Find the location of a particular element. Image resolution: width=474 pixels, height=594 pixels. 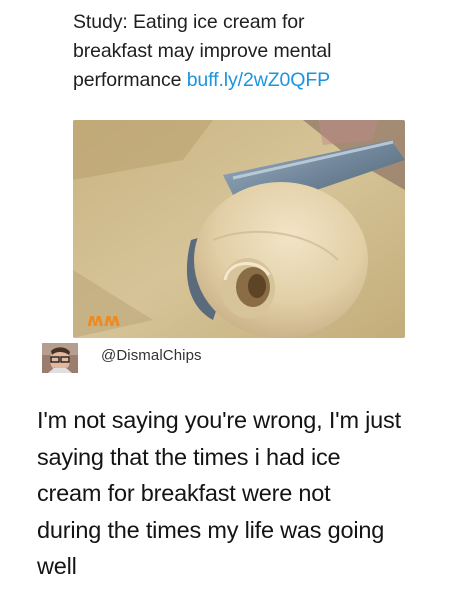

tweet-line: performance buff.ly/2wZ0QFP is located at coordinates (263, 80).